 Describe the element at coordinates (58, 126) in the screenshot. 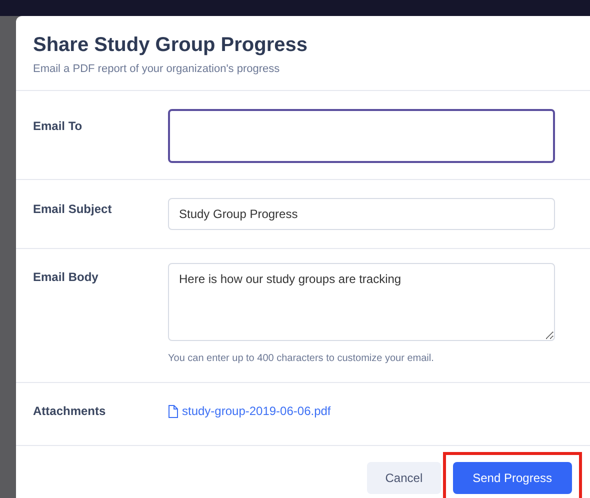

I see `field-label: Email To` at that location.